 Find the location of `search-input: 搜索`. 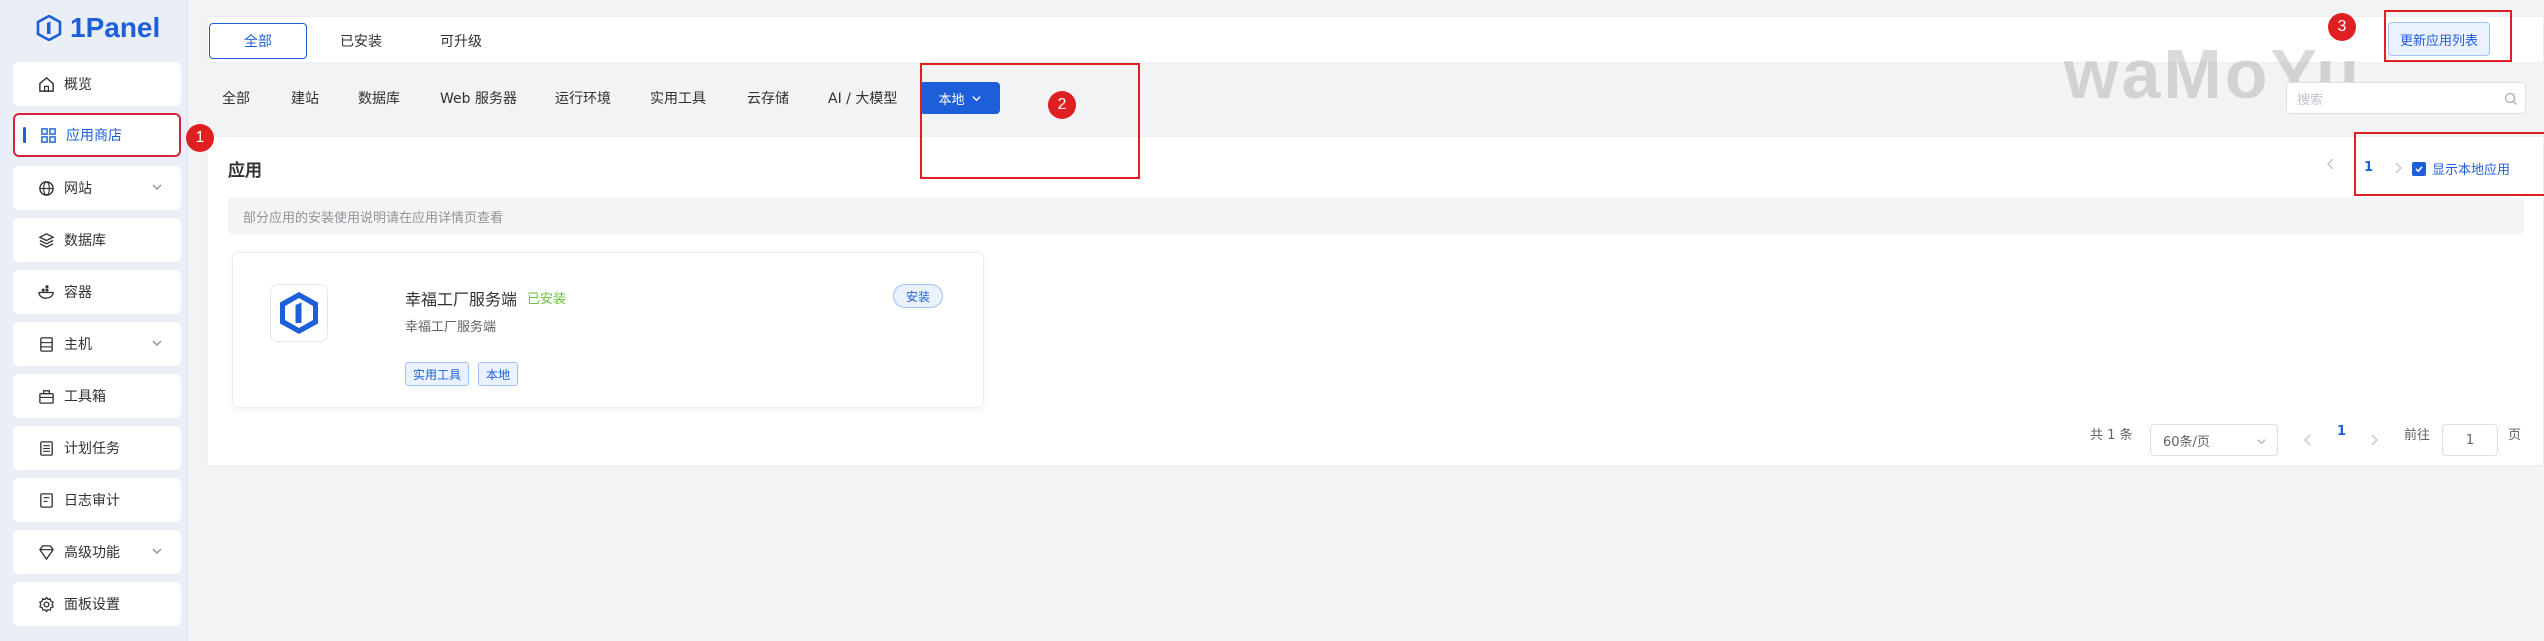

search-input: 搜索 is located at coordinates (2406, 98).